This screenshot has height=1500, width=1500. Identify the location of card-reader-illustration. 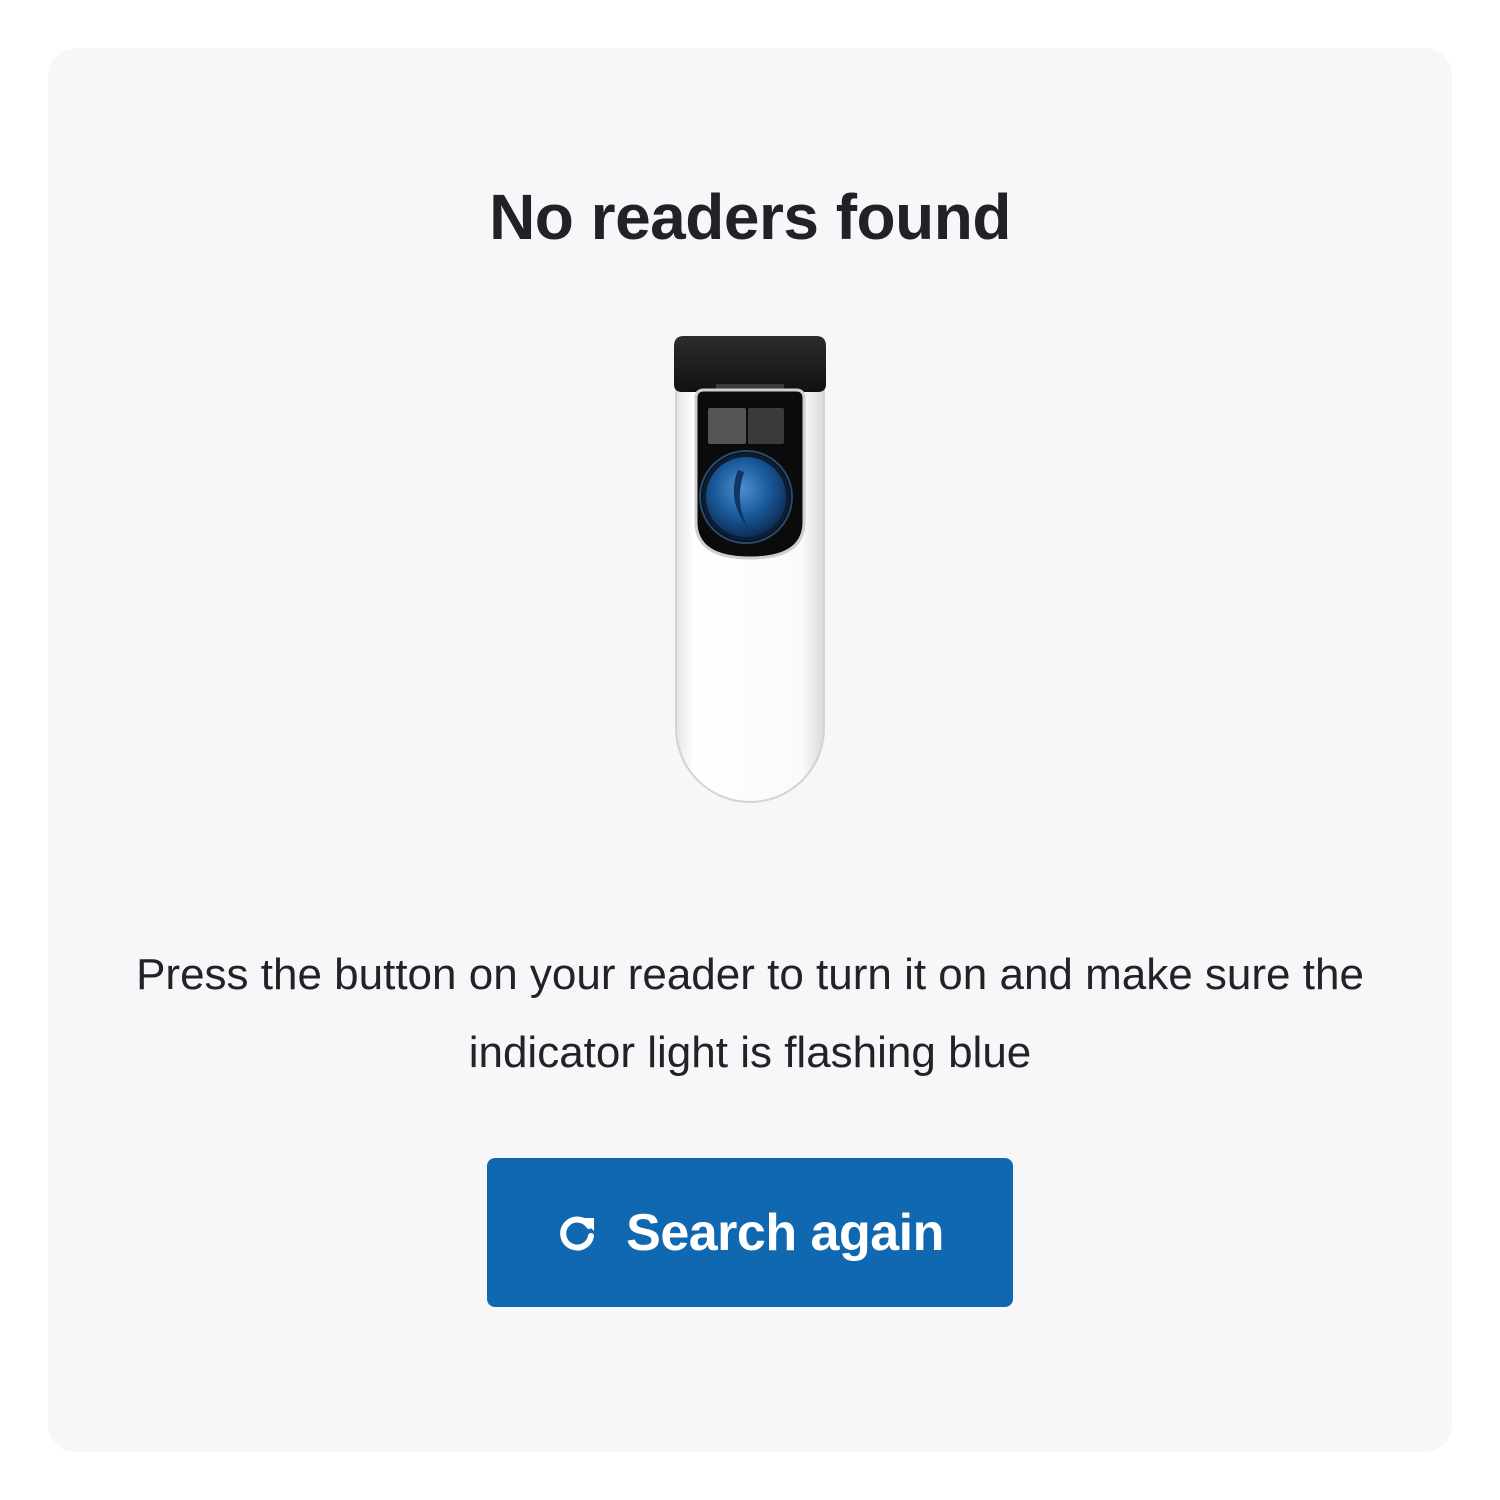
(750, 569).